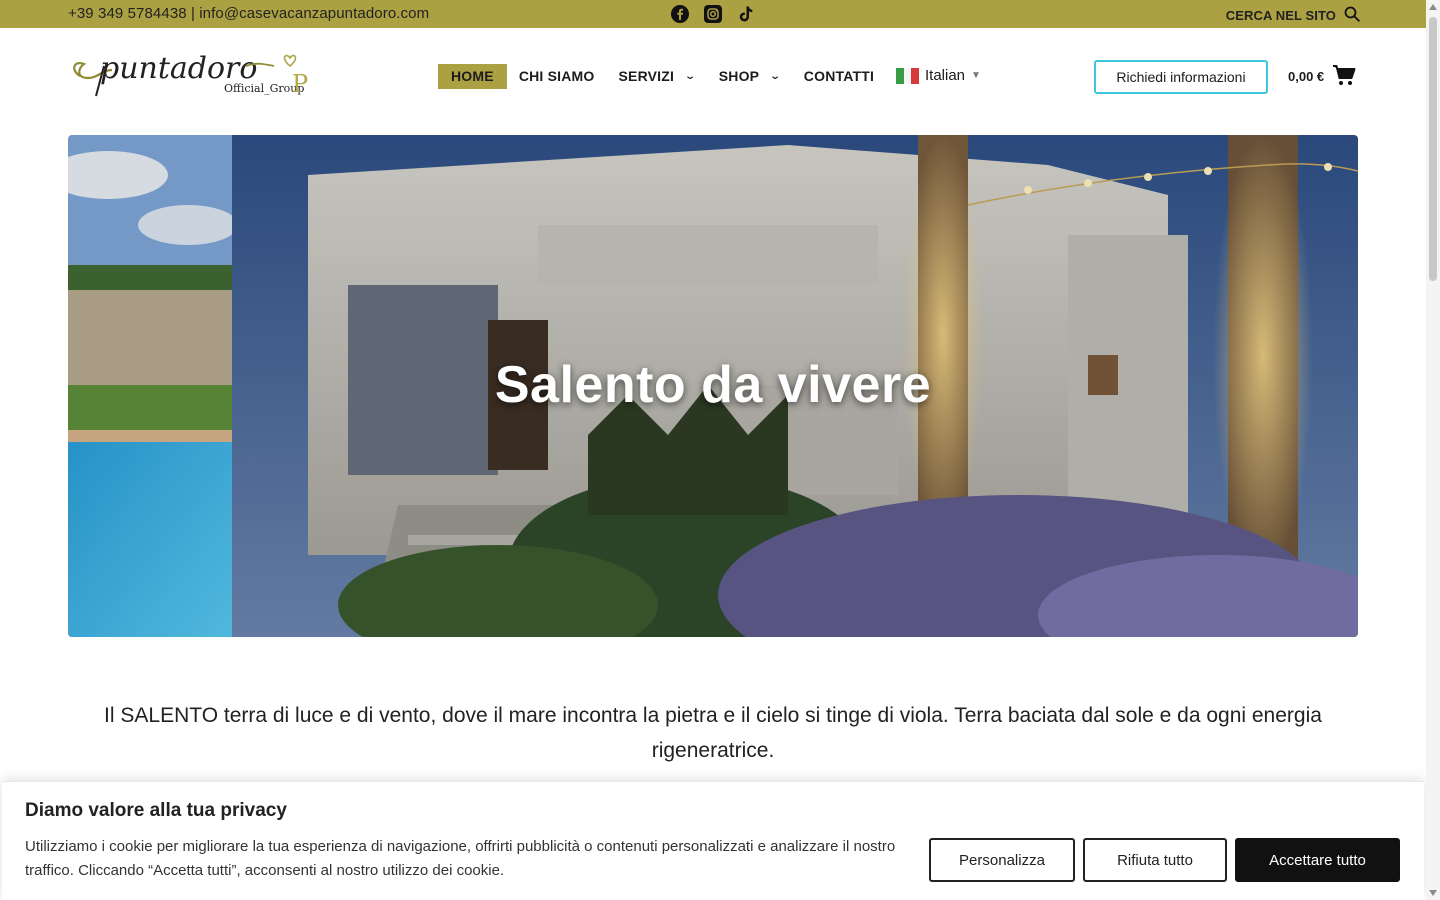 The height and width of the screenshot is (900, 1440). What do you see at coordinates (646, 76) in the screenshot?
I see `nav-servizi-label: SERVIZI` at bounding box center [646, 76].